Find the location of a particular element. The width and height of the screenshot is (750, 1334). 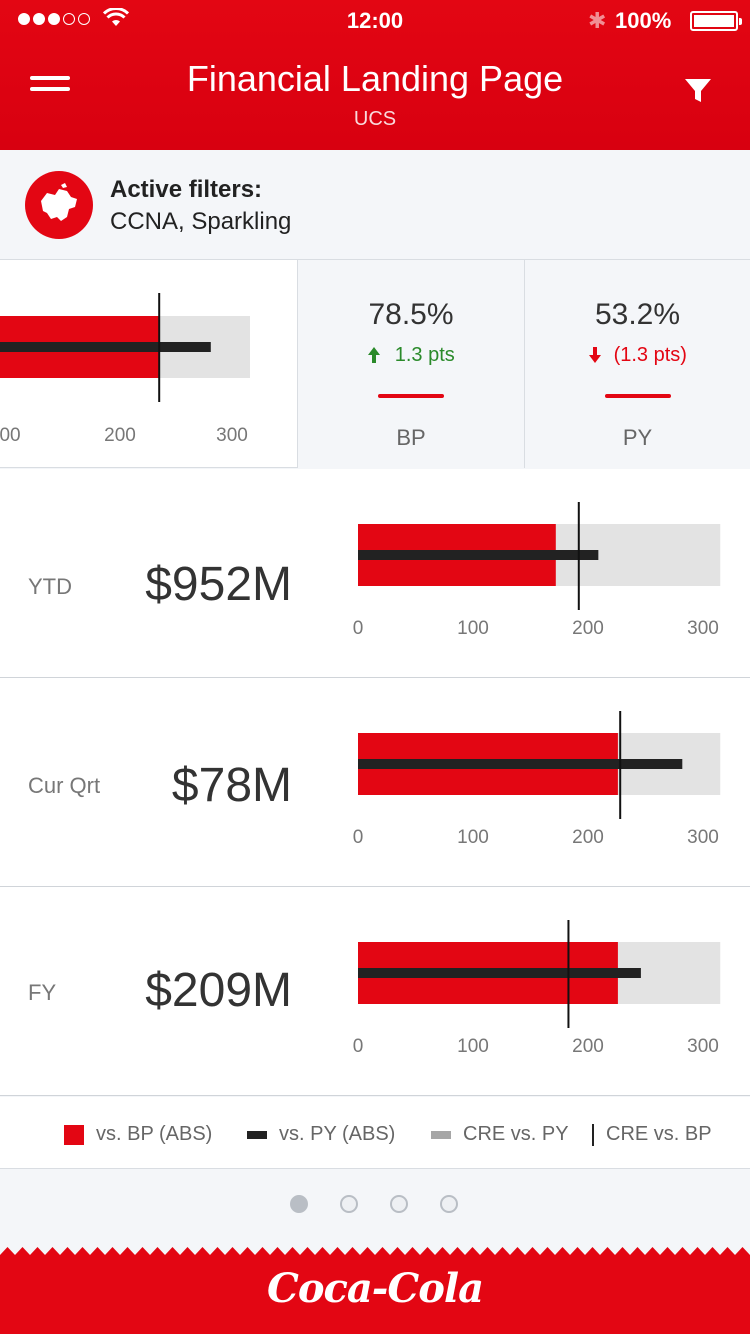

kpi-bp-delta: 1.3 pts is located at coordinates (411, 355).